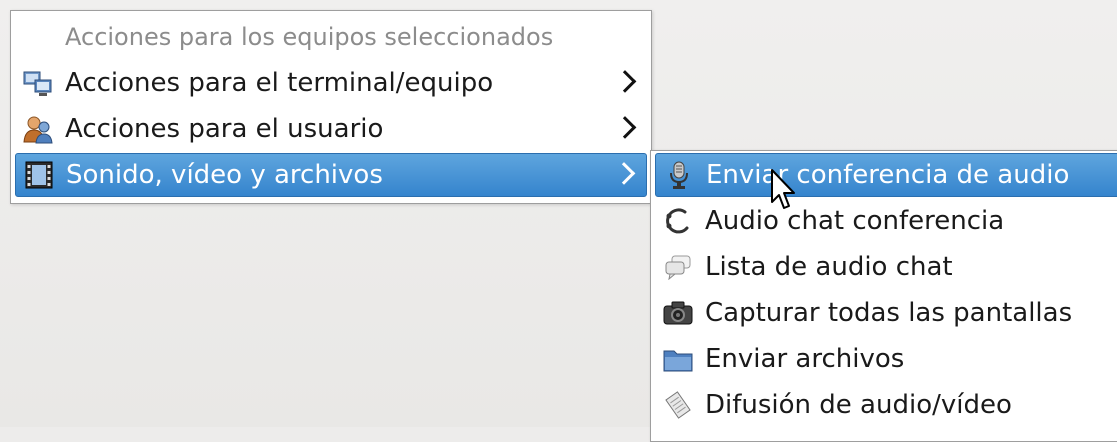 This screenshot has height=442, width=1117. Describe the element at coordinates (889, 313) in the screenshot. I see `submenu-item-label: Capturar todas las pantallas` at that location.